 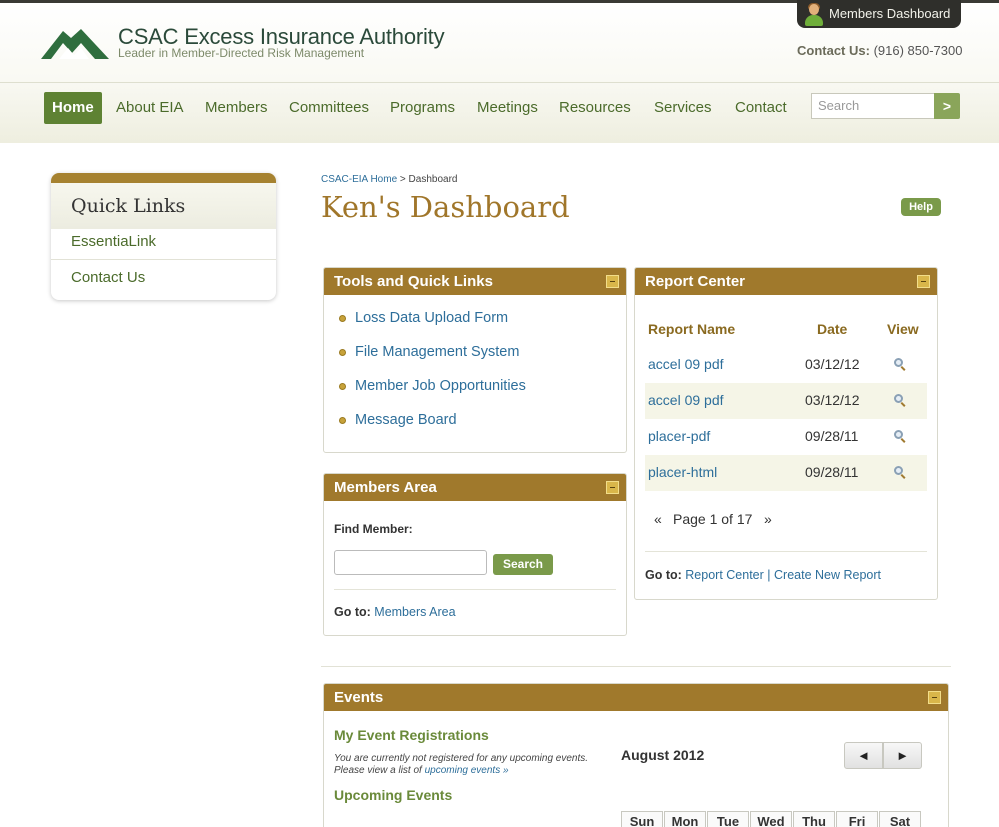 What do you see at coordinates (414, 612) in the screenshot?
I see `goto-members-area-link: Members Area` at bounding box center [414, 612].